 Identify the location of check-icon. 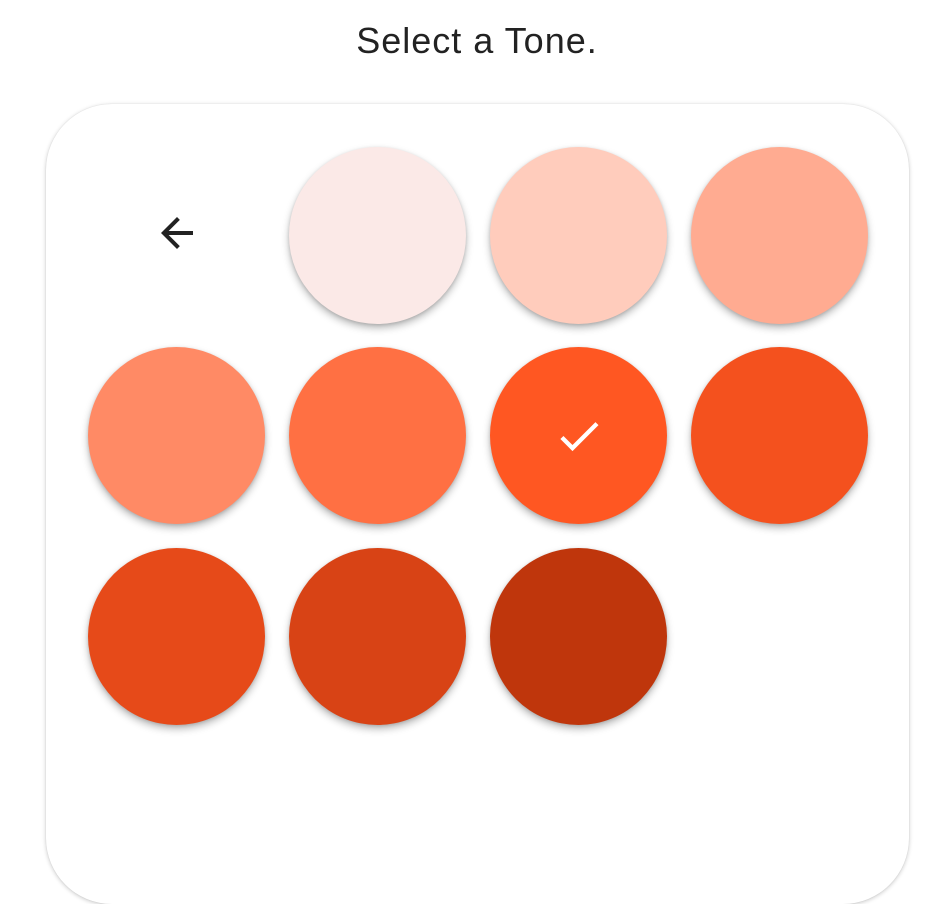
(579, 436).